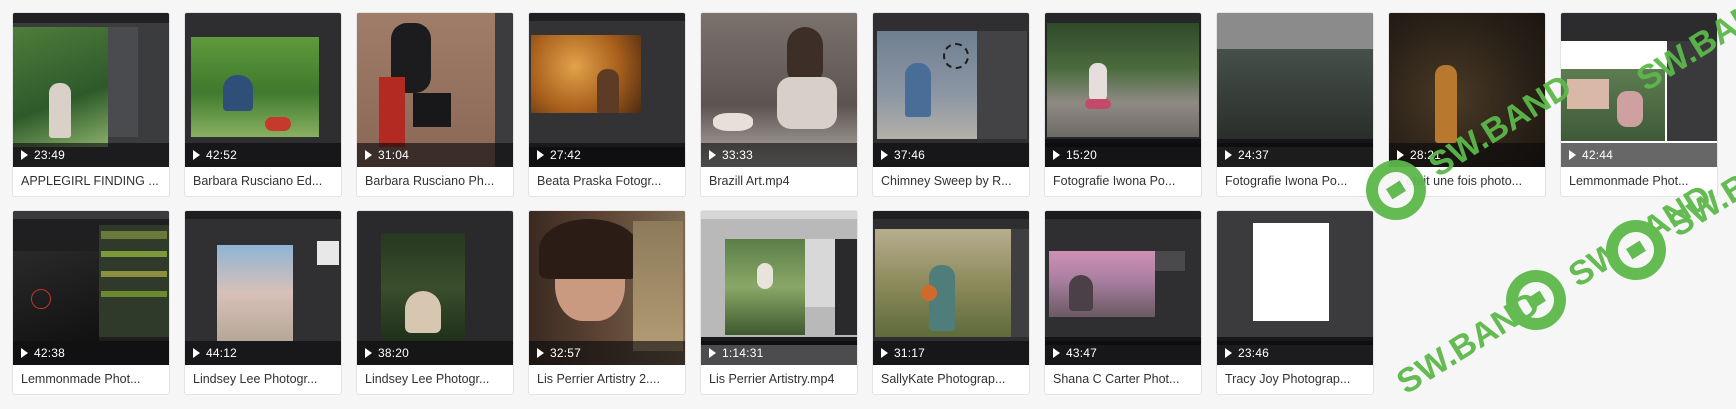 The width and height of the screenshot is (1736, 409). What do you see at coordinates (779, 155) in the screenshot?
I see `duration-badge: 33:33` at bounding box center [779, 155].